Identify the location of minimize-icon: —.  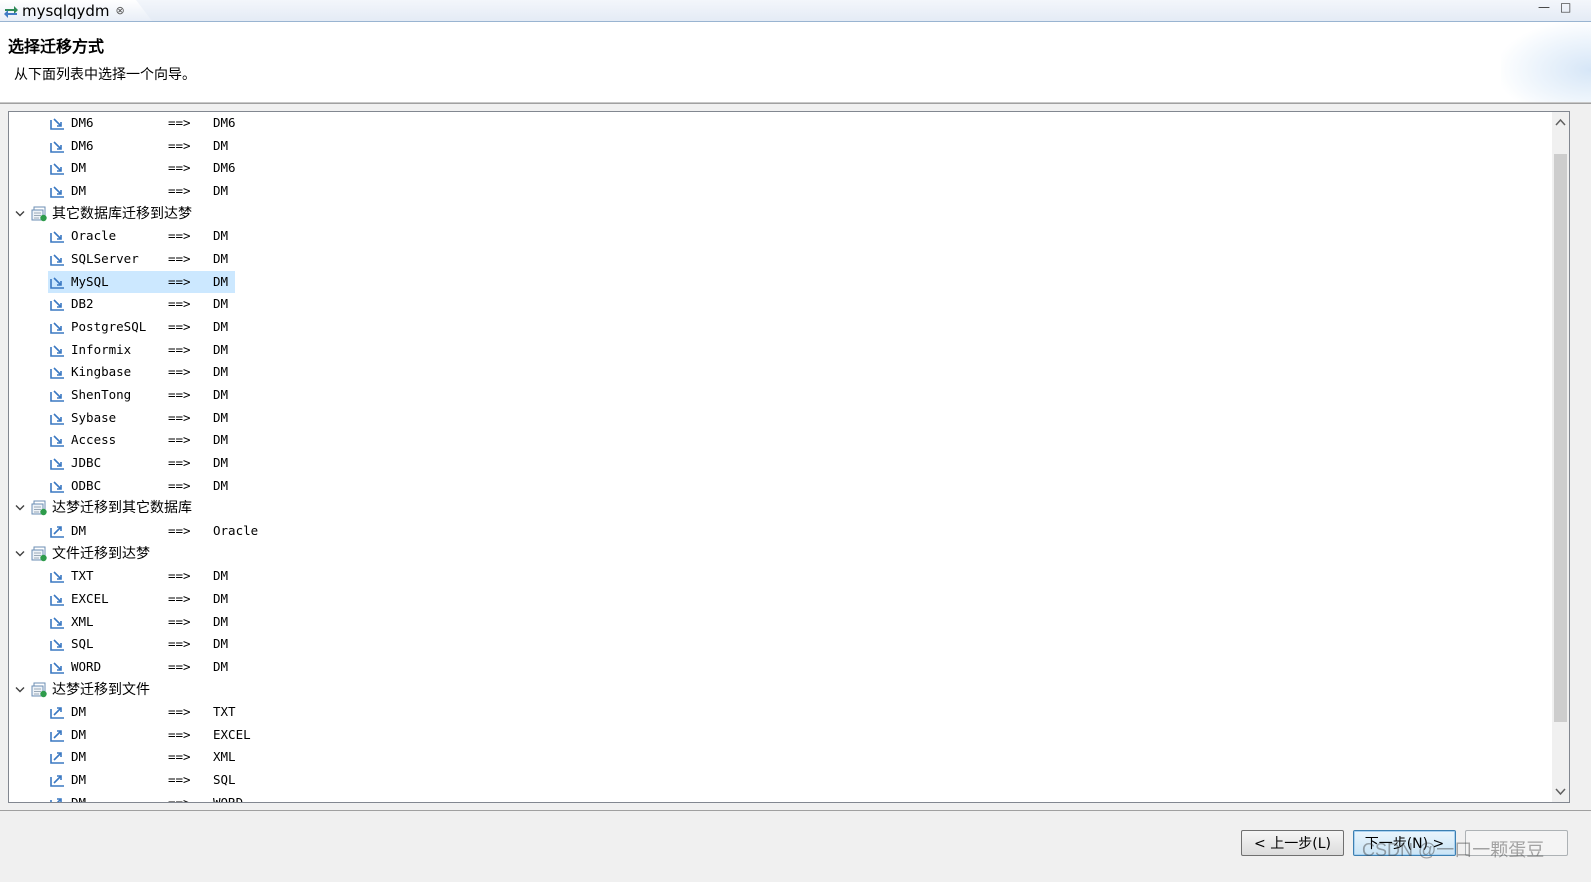
(1544, 7).